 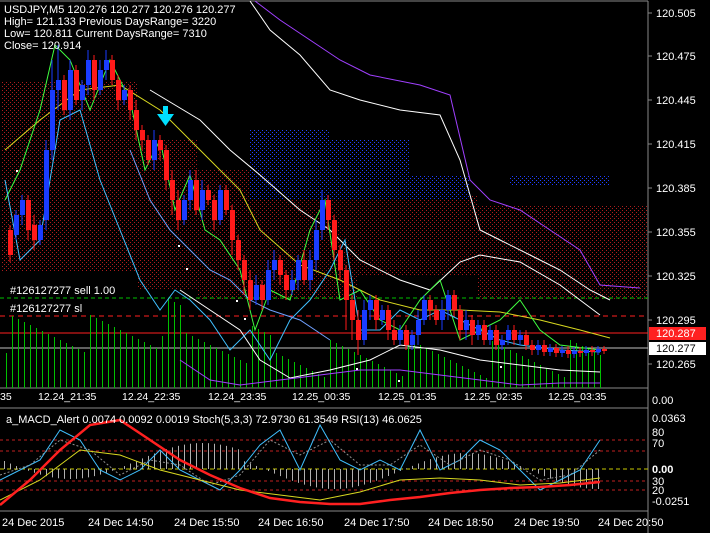 What do you see at coordinates (105, 34) in the screenshot?
I see `low-line: Low= 120.811 Current DaysRange= 7310` at bounding box center [105, 34].